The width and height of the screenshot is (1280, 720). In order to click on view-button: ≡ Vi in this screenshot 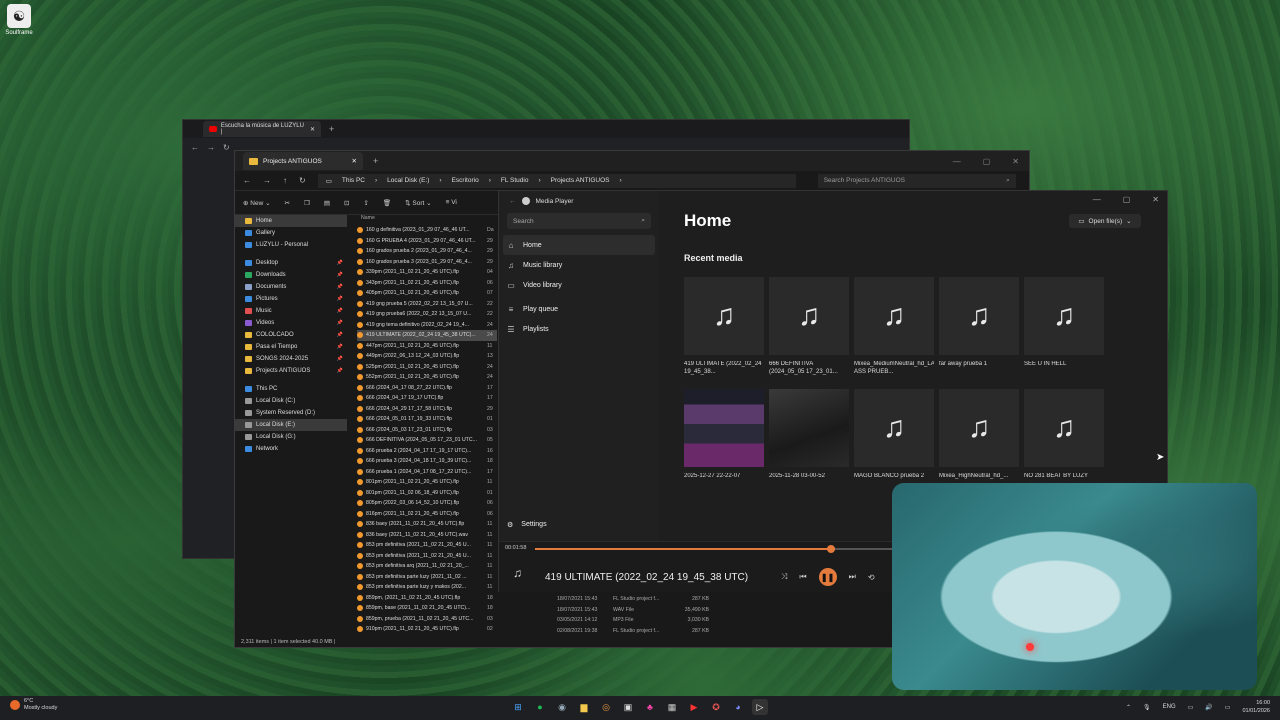, I will do `click(451, 202)`.